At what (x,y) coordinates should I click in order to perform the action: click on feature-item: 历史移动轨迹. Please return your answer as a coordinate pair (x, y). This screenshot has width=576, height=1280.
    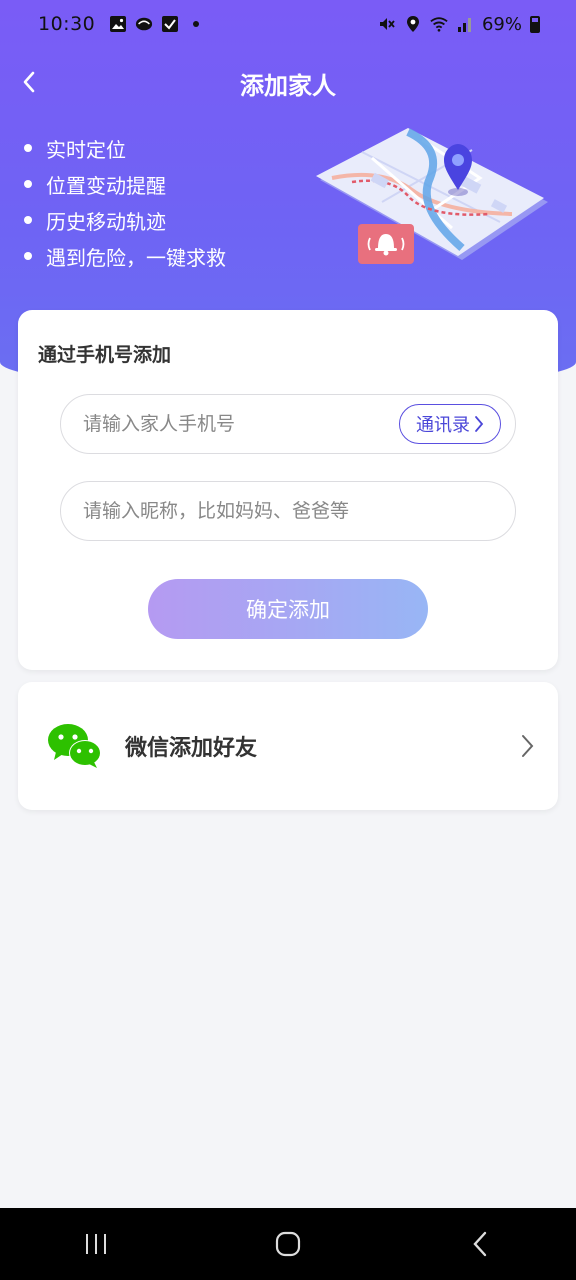
    Looking at the image, I should click on (125, 220).